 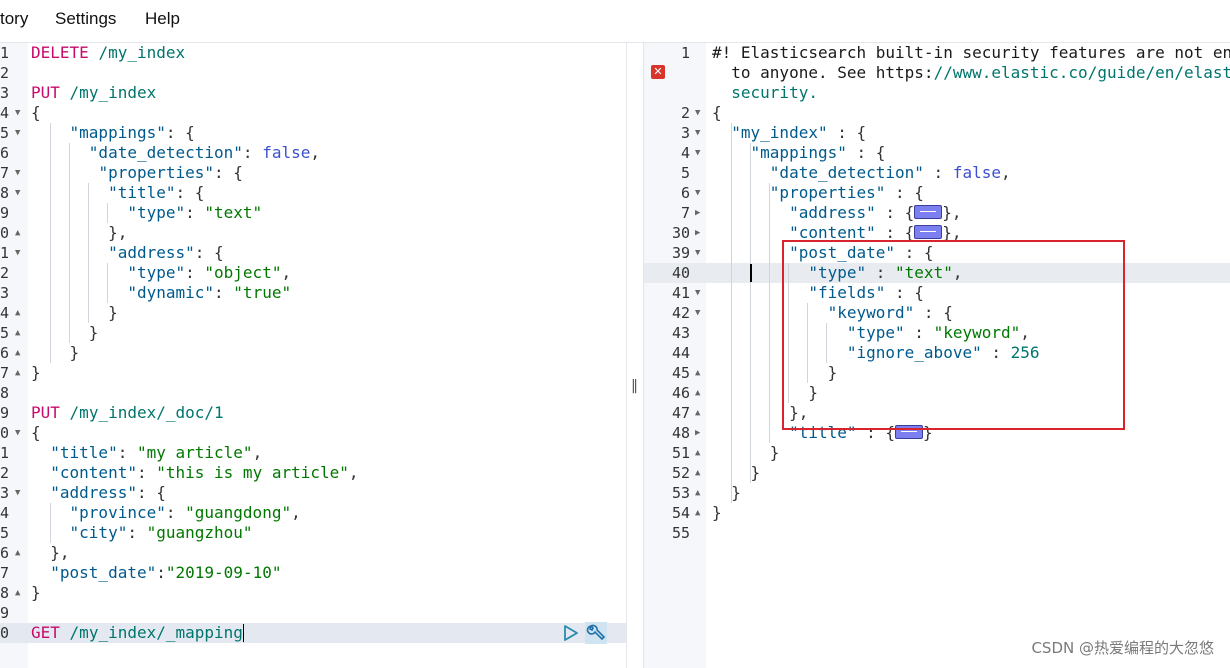 I want to click on code-line: "type": "text", so click(x=195, y=212).